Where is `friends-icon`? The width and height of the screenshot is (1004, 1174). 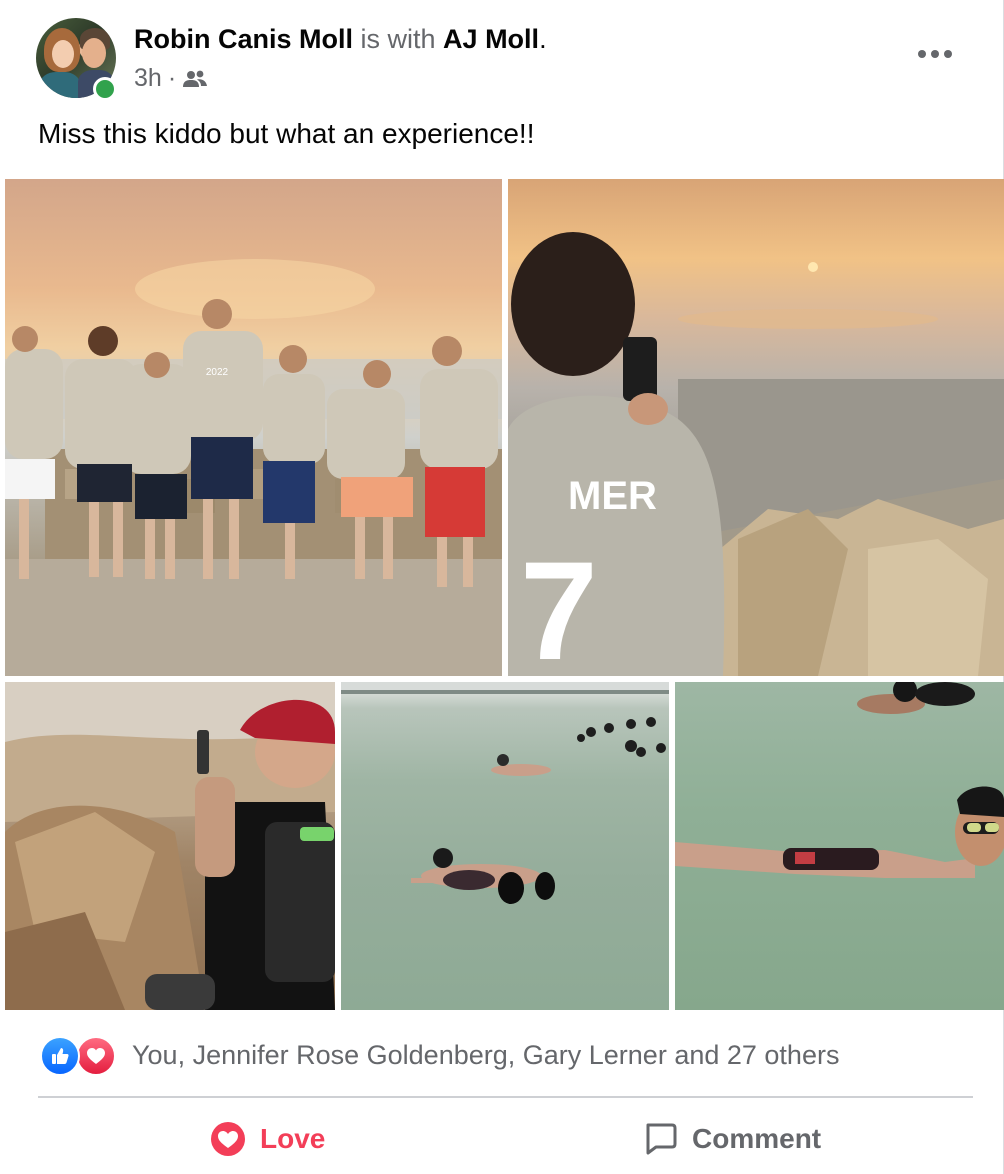 friends-icon is located at coordinates (195, 79).